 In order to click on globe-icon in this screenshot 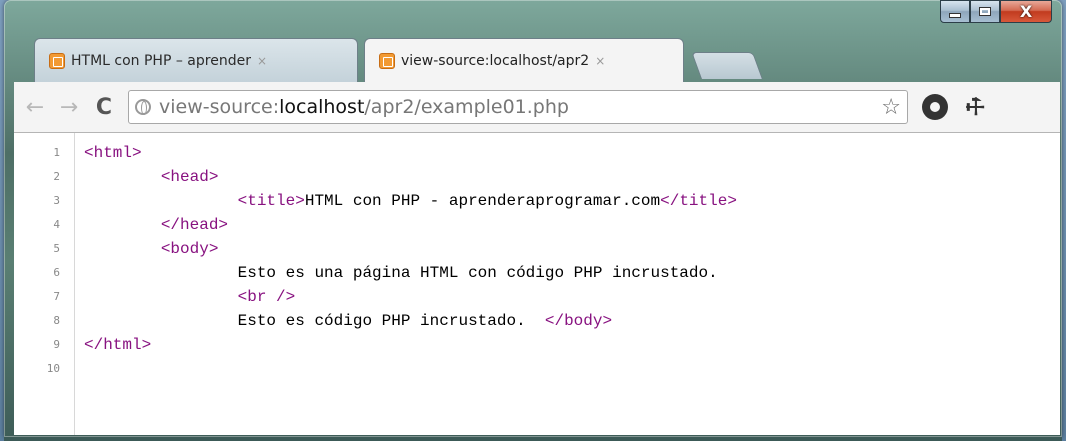, I will do `click(143, 107)`.